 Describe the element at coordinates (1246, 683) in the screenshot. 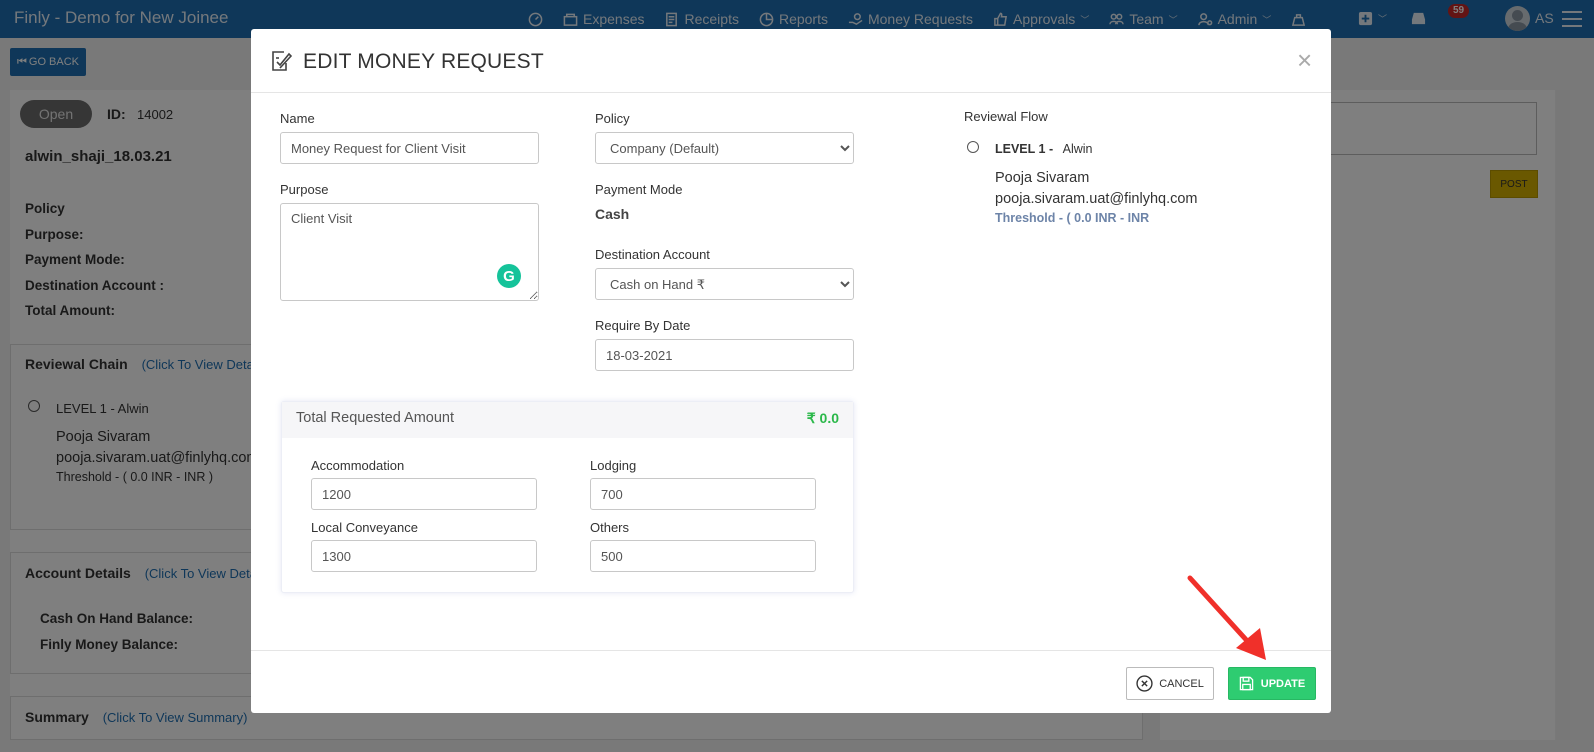

I see `save-icon` at that location.